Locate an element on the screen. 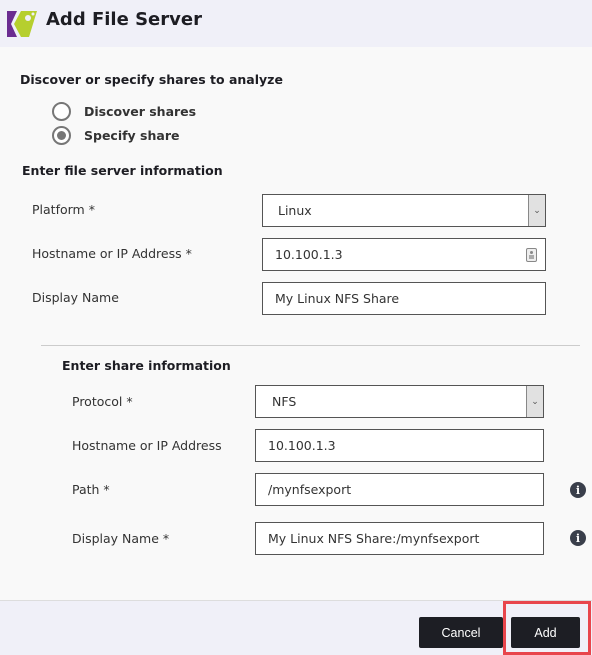 This screenshot has height=655, width=592. path-label: Path * is located at coordinates (91, 489).